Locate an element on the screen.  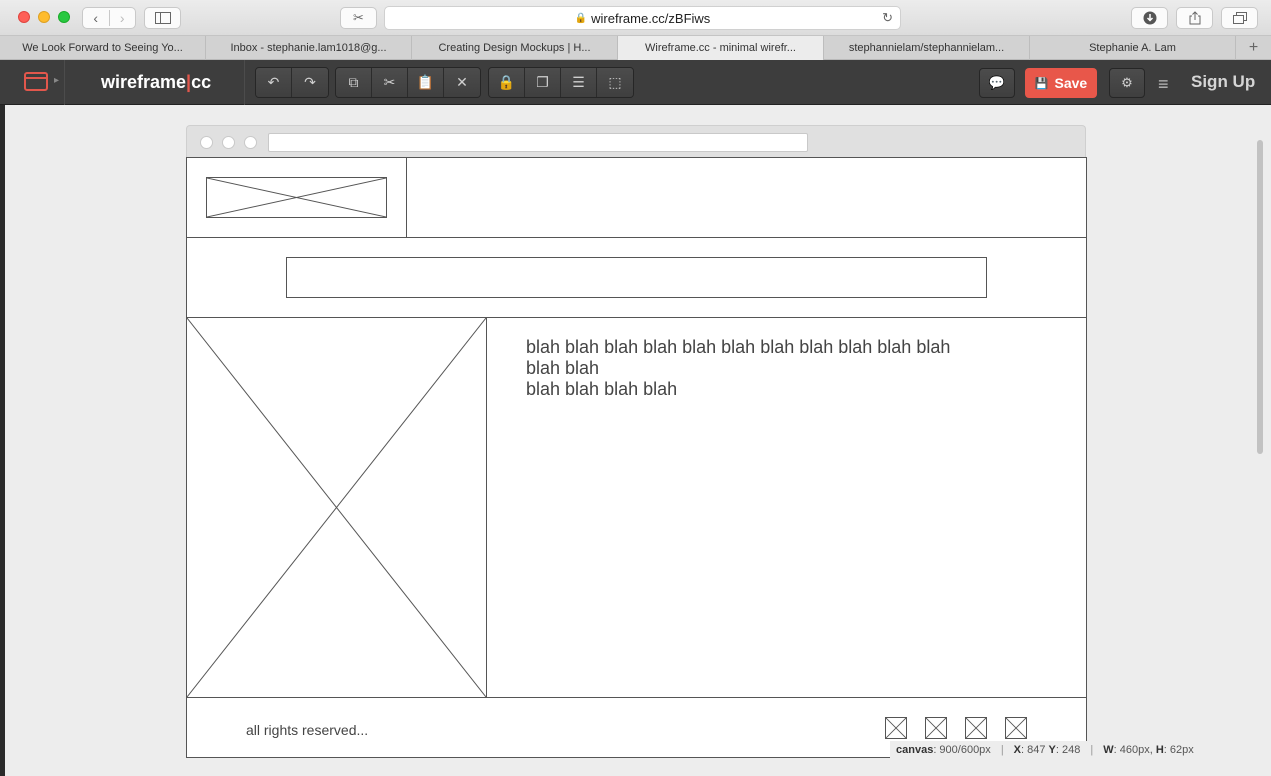
screenshot-capture-button: ✂ is located at coordinates (358, 18).